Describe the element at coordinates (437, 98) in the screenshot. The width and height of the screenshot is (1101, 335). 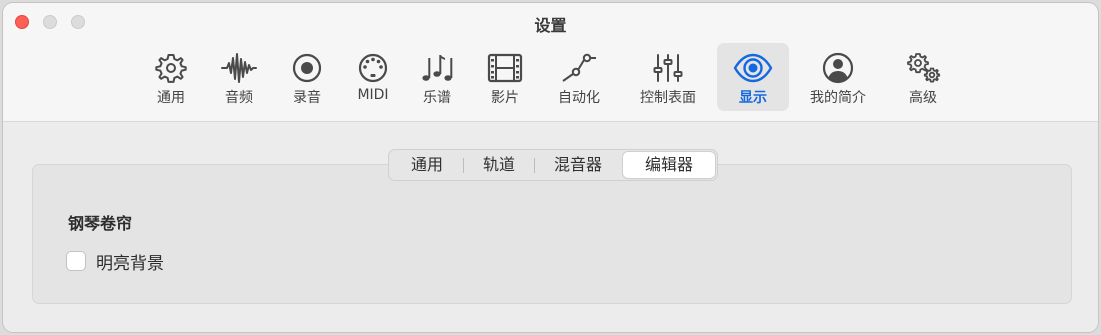
I see `toolbar-label-score: 乐谱` at that location.